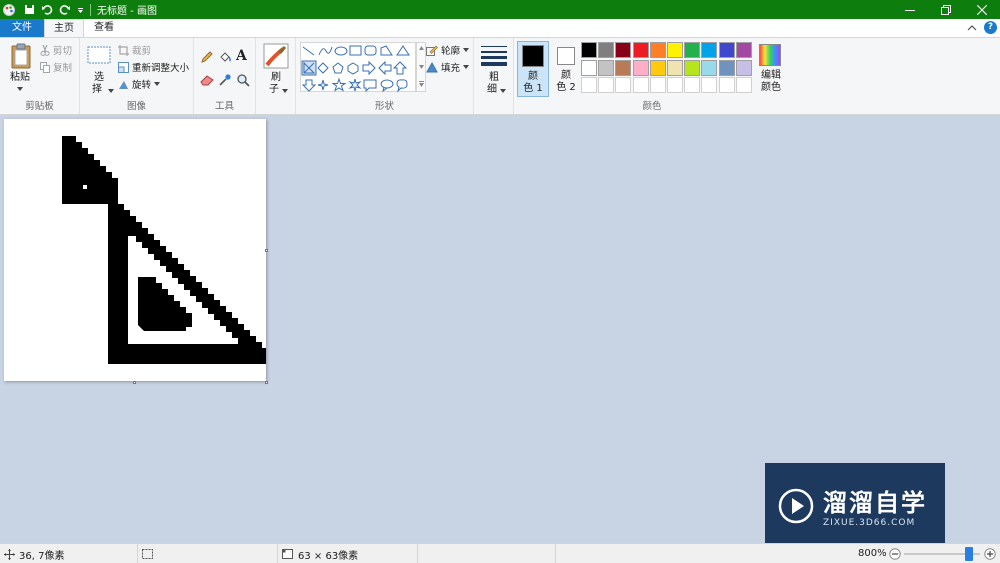 The image size is (1000, 563). I want to click on rotate-button: 旋转, so click(139, 84).